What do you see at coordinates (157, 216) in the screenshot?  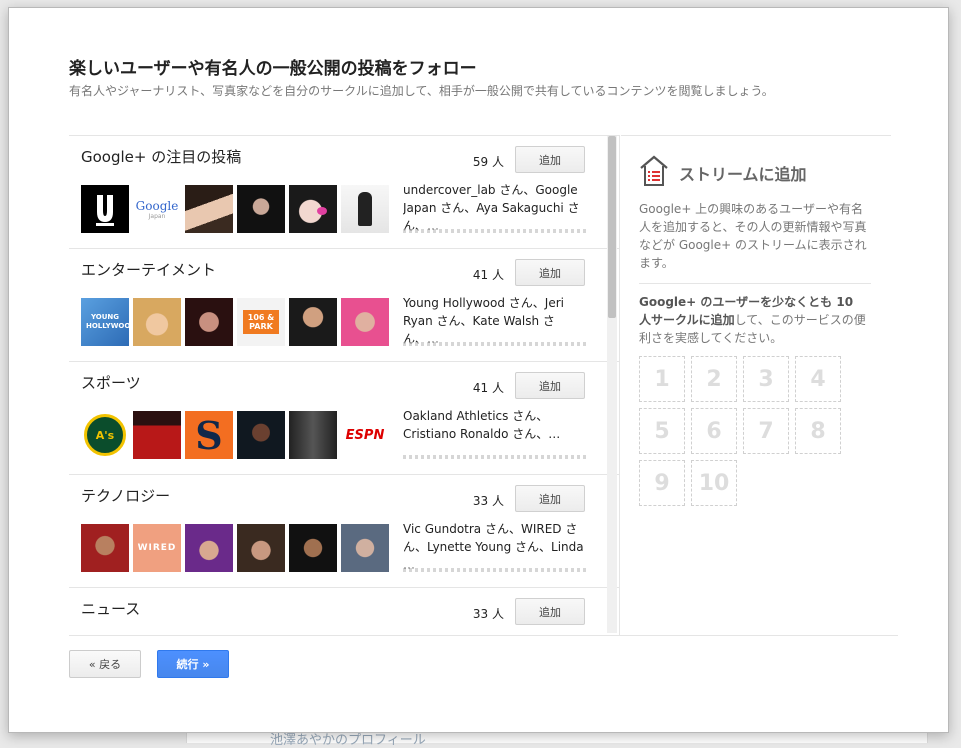 I see `google-logo-sub: Japan` at bounding box center [157, 216].